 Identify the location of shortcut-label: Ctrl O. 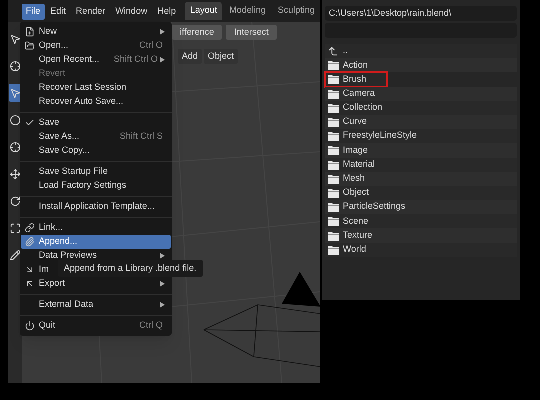
(151, 45).